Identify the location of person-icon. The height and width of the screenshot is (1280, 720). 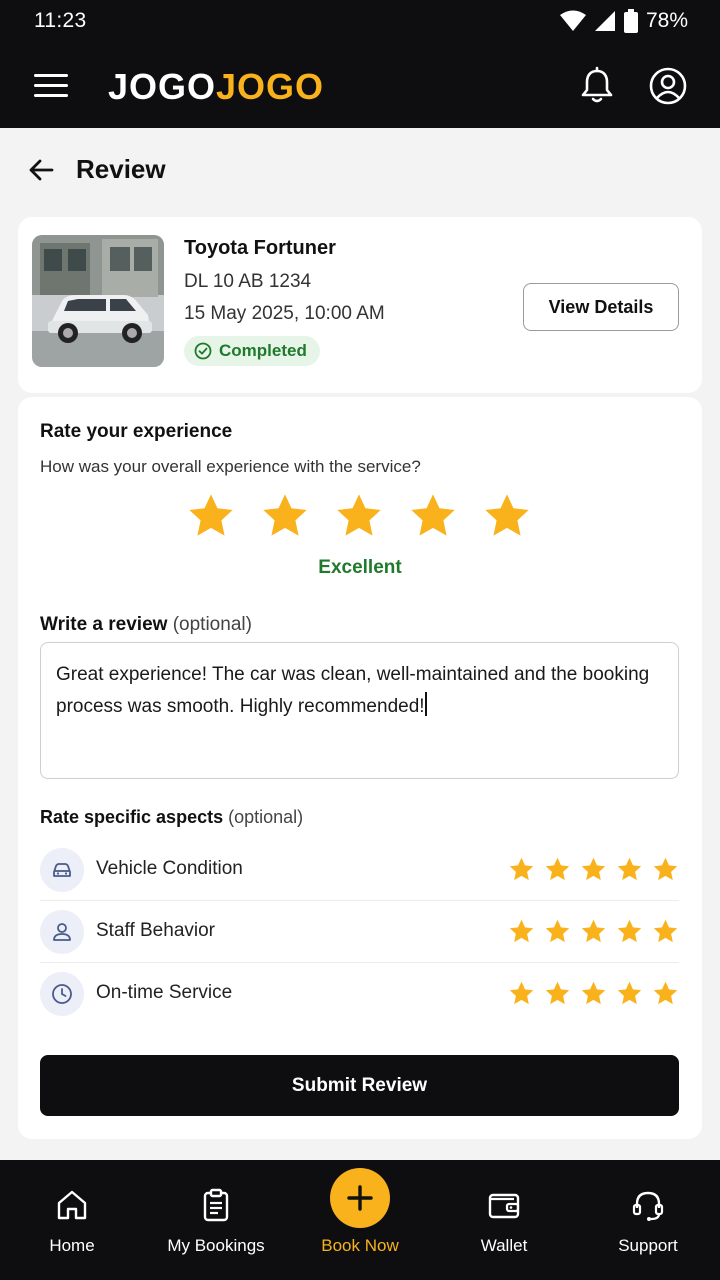
(62, 932).